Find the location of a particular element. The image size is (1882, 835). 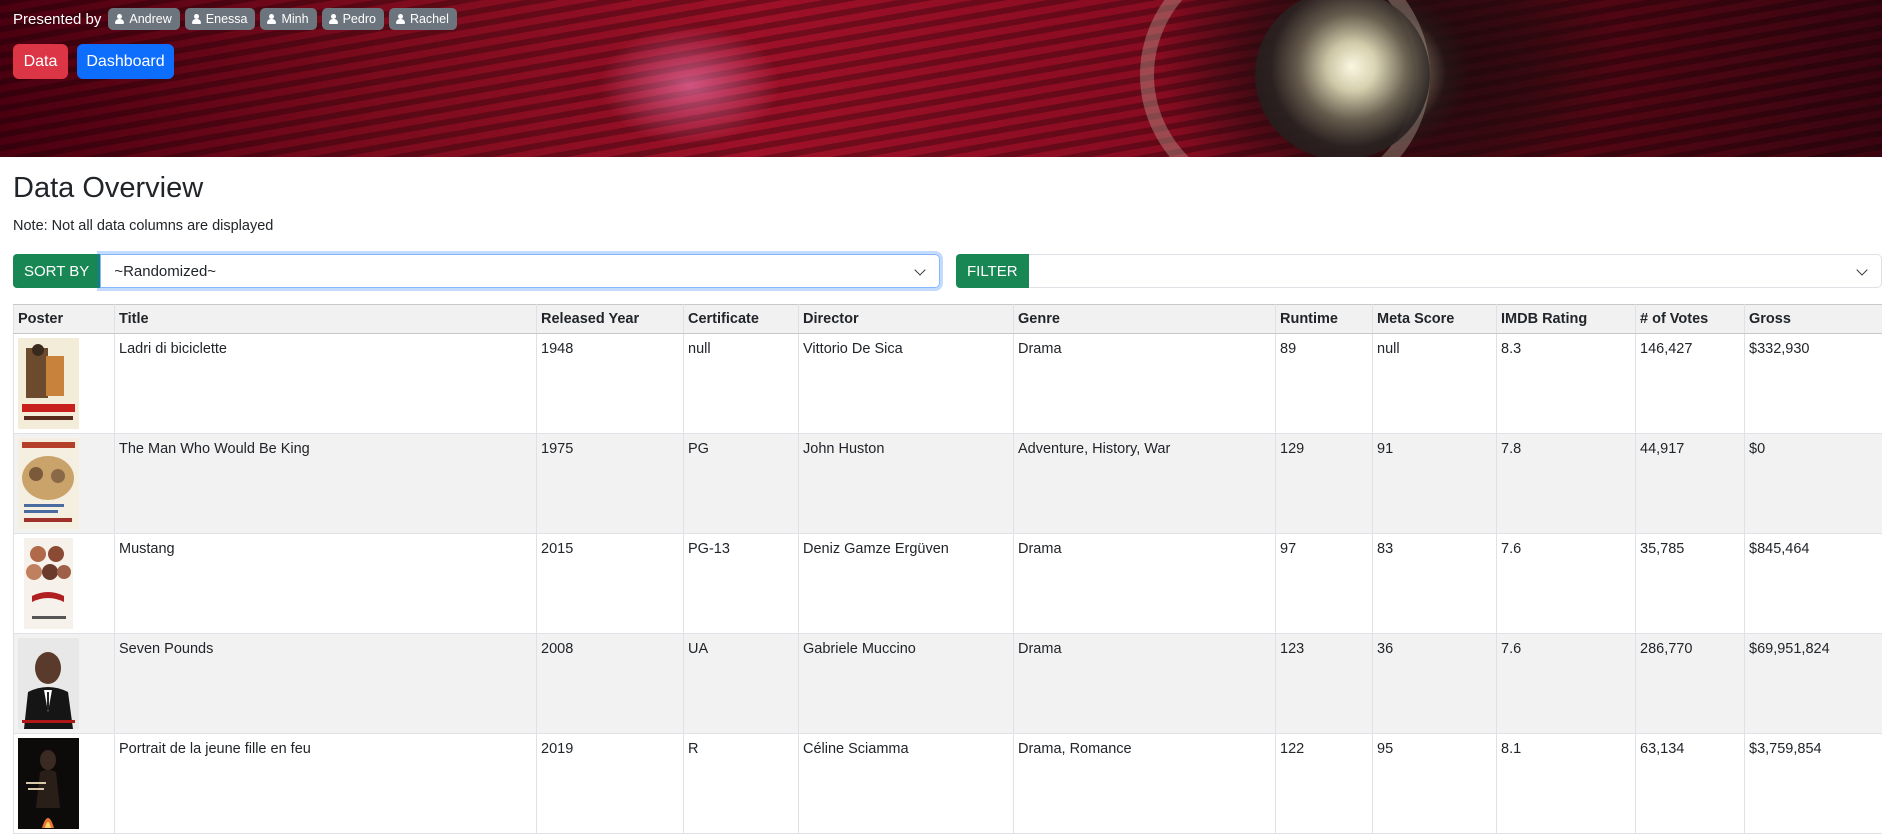

column-header-genre: Genre is located at coordinates (1144, 319).